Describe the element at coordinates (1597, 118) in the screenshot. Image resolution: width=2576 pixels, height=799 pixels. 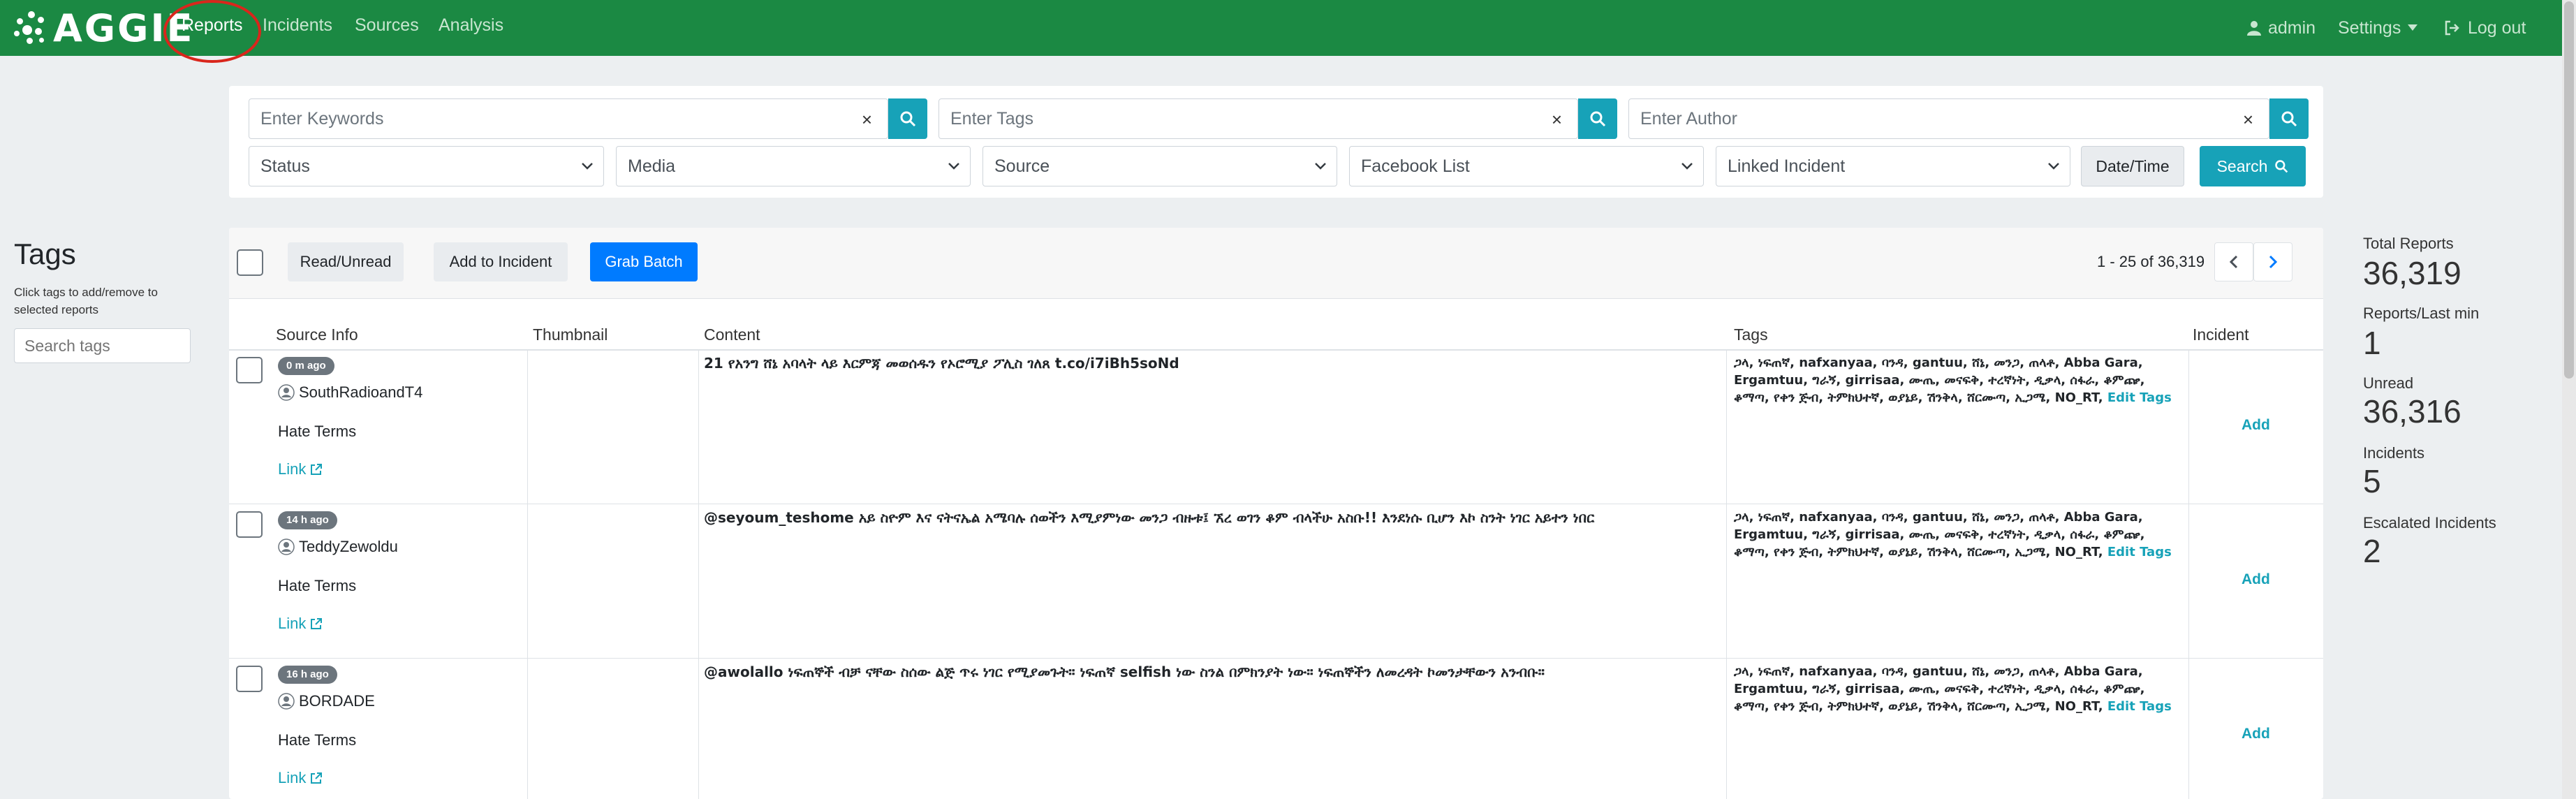
I see `tags-search-button` at that location.